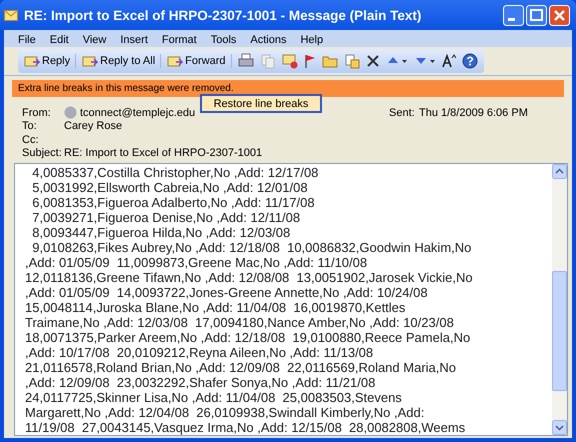 This screenshot has width=576, height=442. I want to click on field-label: Sent:, so click(402, 112).